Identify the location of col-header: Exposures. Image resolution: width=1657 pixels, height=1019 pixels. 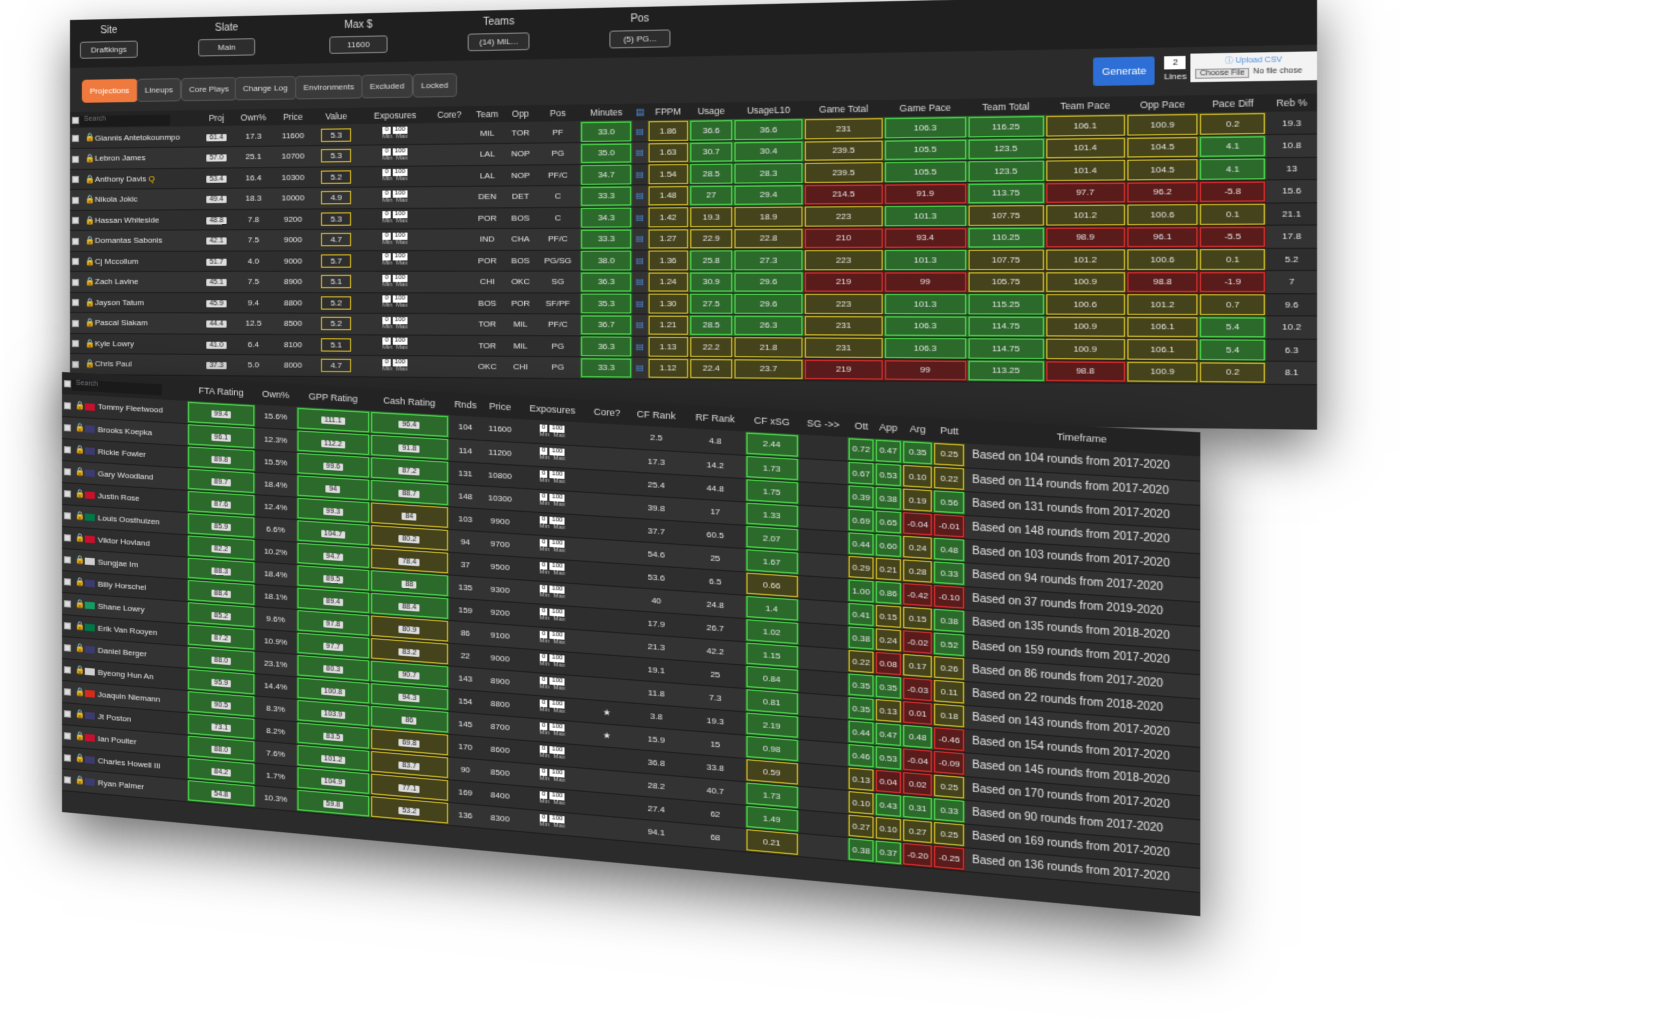
(395, 115).